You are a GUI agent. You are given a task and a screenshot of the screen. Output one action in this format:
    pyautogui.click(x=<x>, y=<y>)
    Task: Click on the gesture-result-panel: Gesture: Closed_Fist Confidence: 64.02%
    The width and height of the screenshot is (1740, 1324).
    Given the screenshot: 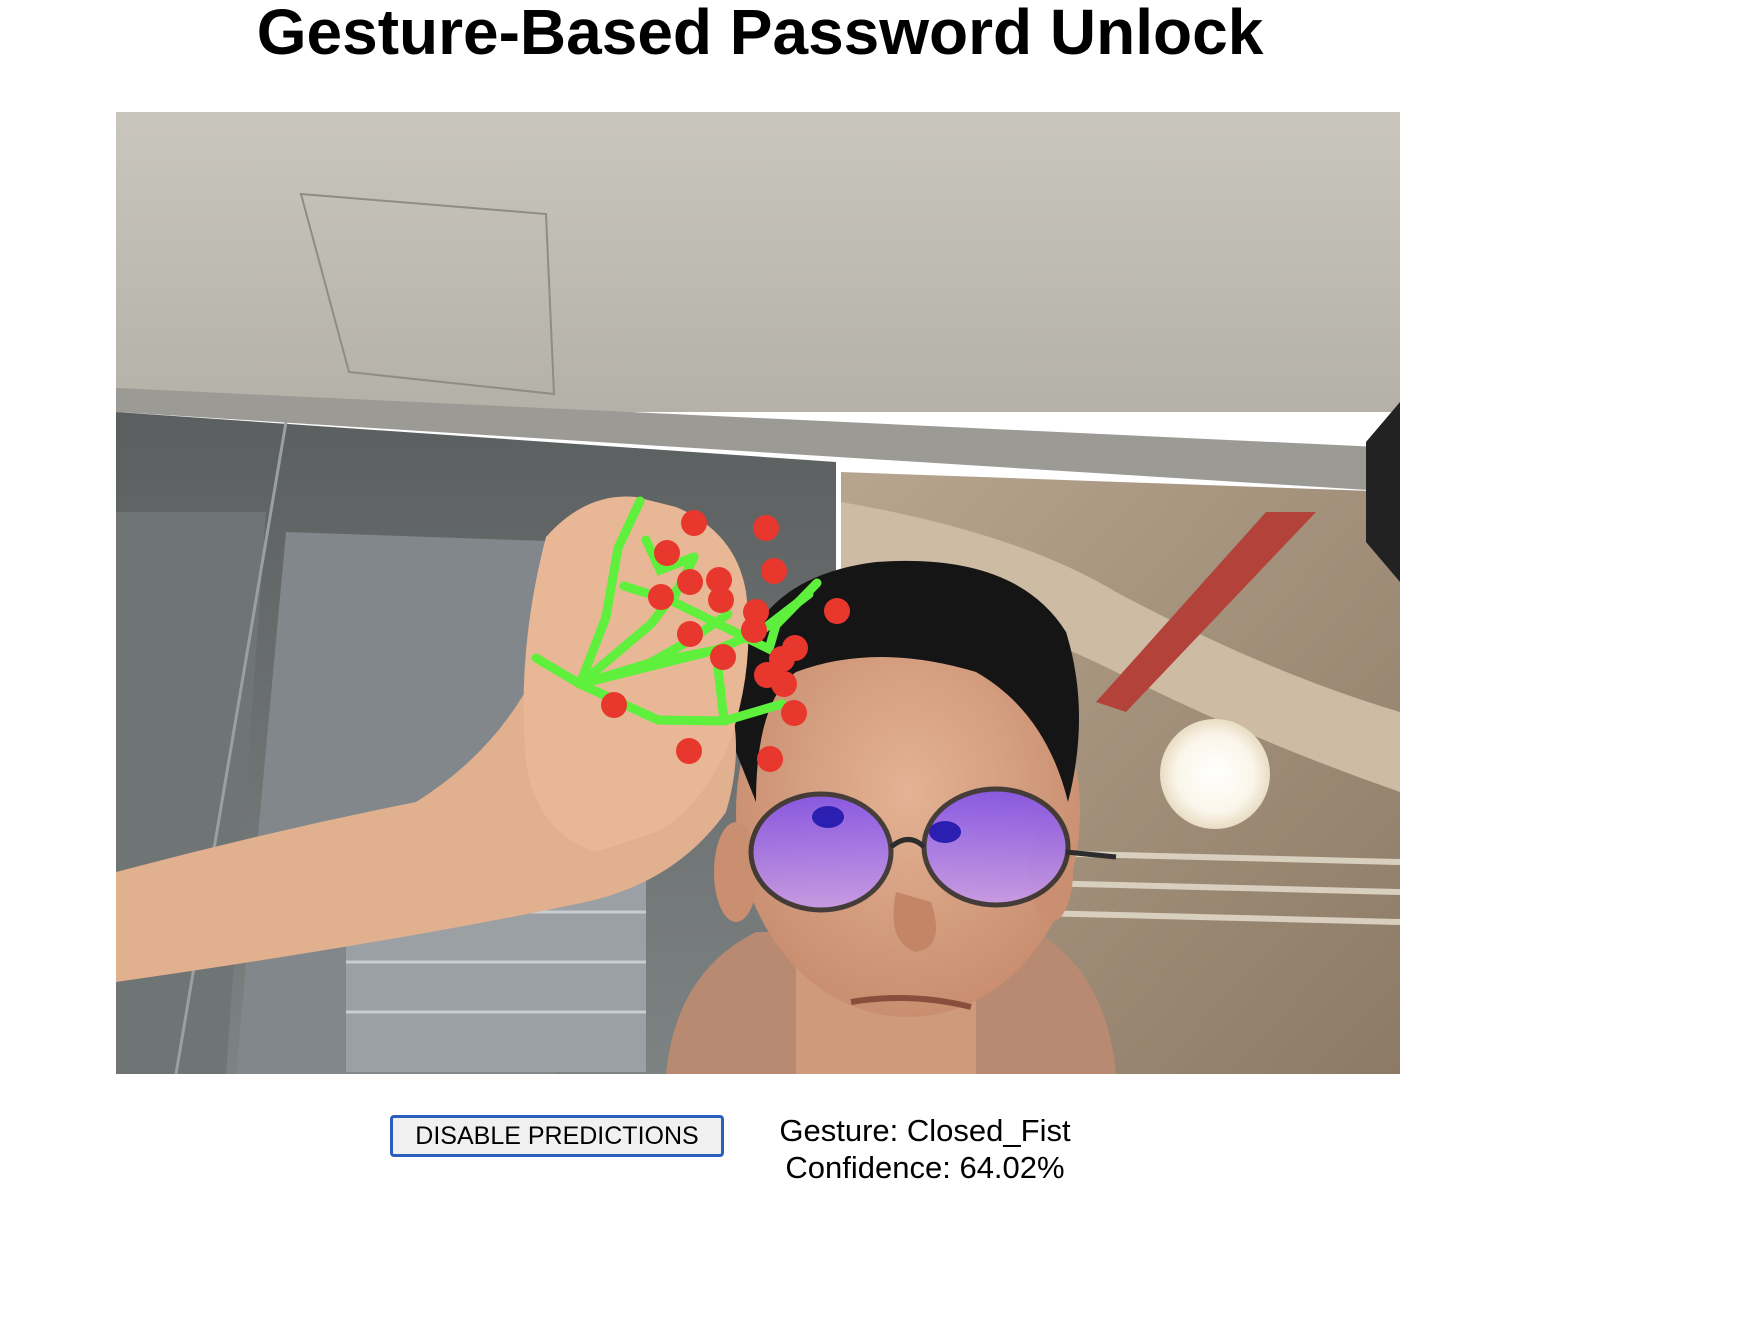 What is the action you would take?
    pyautogui.click(x=925, y=1149)
    